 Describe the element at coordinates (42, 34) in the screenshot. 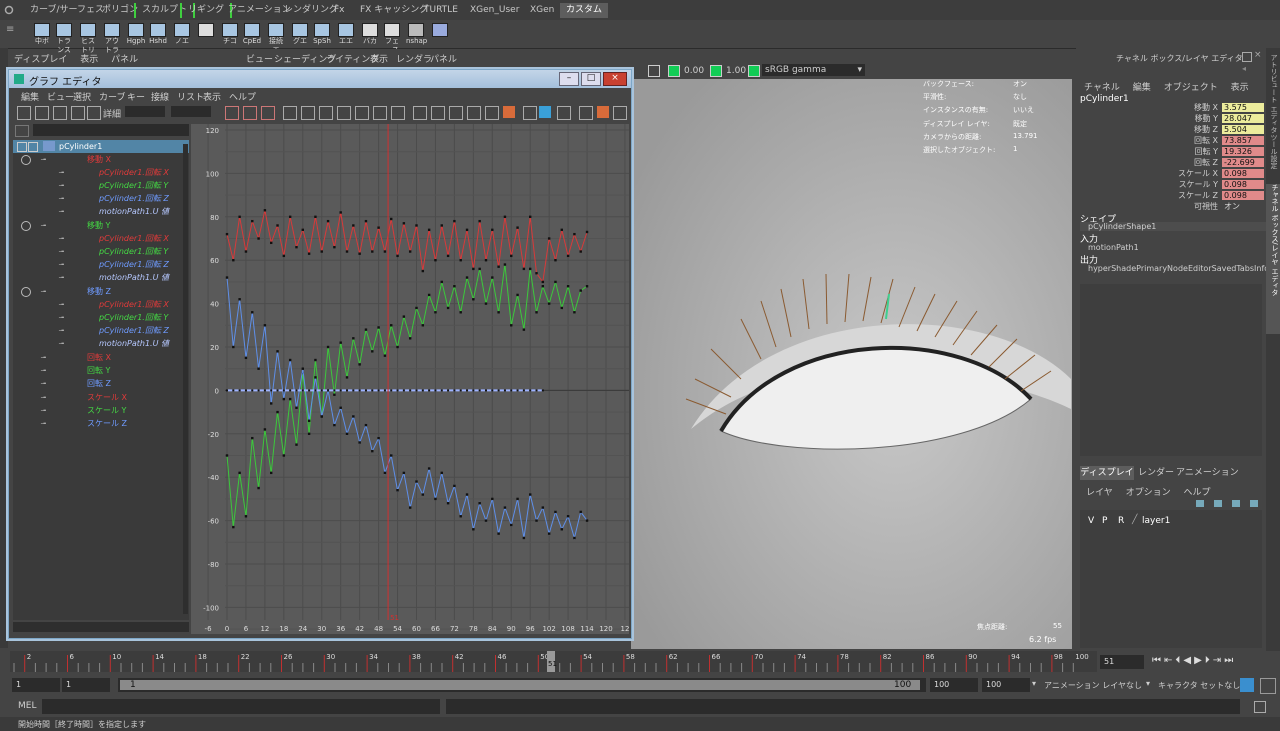

I see `shelf-button-1: 中ボ` at that location.